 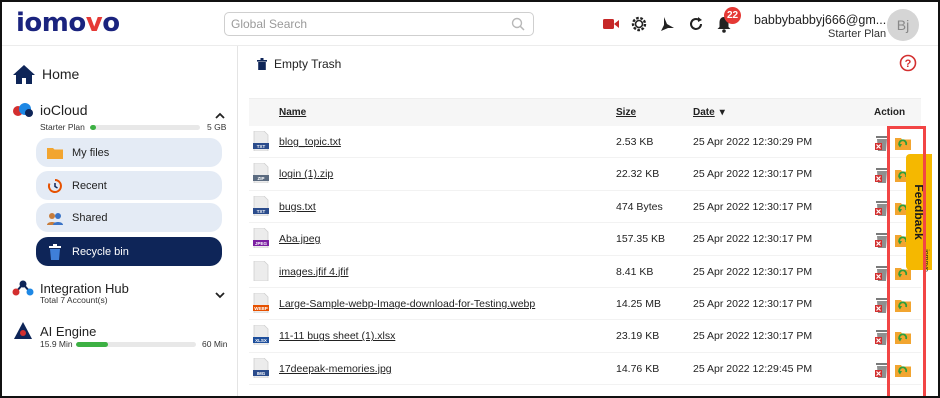 What do you see at coordinates (611, 24) in the screenshot?
I see `video-icon` at bounding box center [611, 24].